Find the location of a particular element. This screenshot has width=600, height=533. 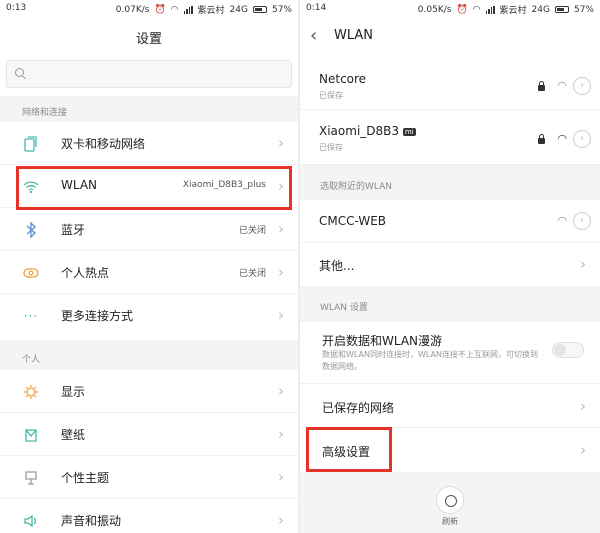

section-header-personal: 个人 is located at coordinates (149, 355).